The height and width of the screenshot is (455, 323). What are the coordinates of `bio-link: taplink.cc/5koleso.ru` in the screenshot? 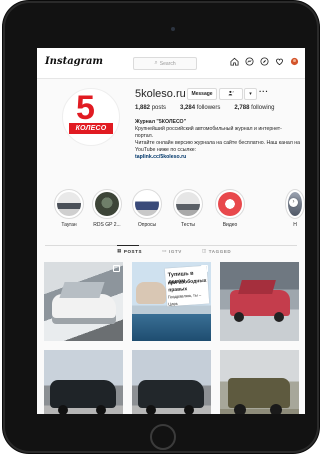 It's located at (217, 157).